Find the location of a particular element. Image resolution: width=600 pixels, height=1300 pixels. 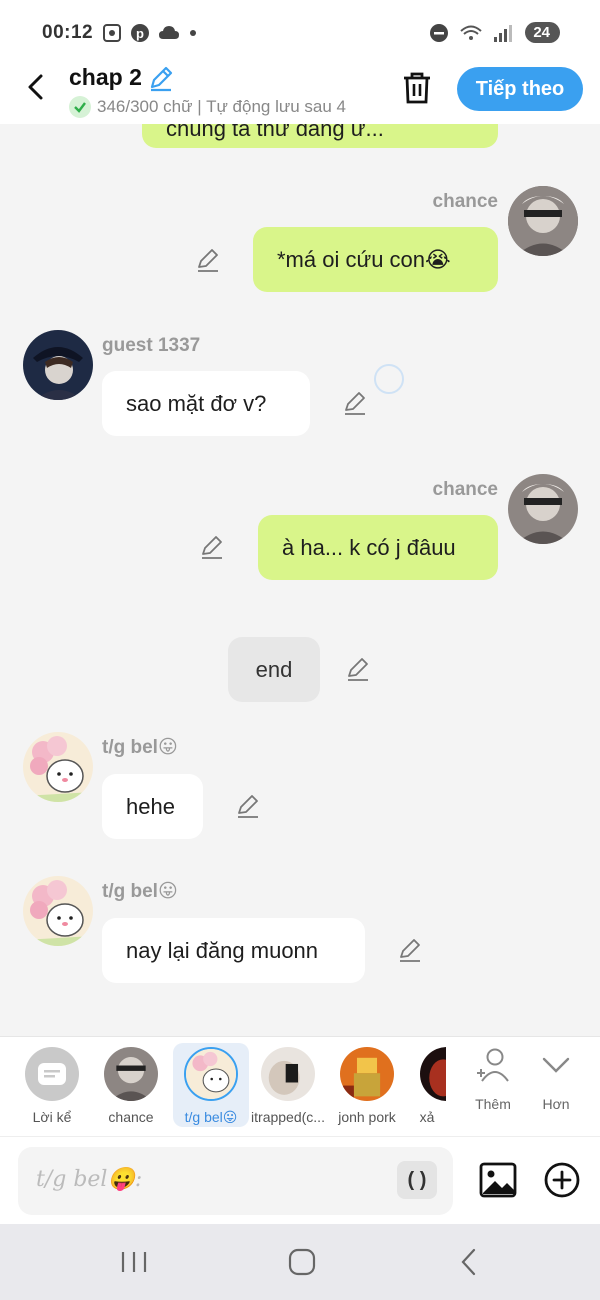

character-label: xả is located at coordinates (427, 1117).